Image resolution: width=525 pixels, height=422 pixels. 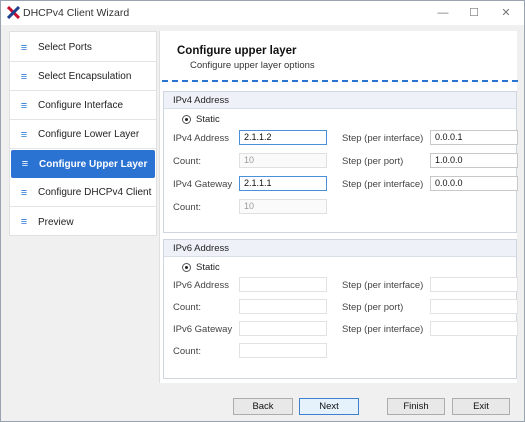 I want to click on ipv6-static-radio: Static, so click(x=201, y=267).